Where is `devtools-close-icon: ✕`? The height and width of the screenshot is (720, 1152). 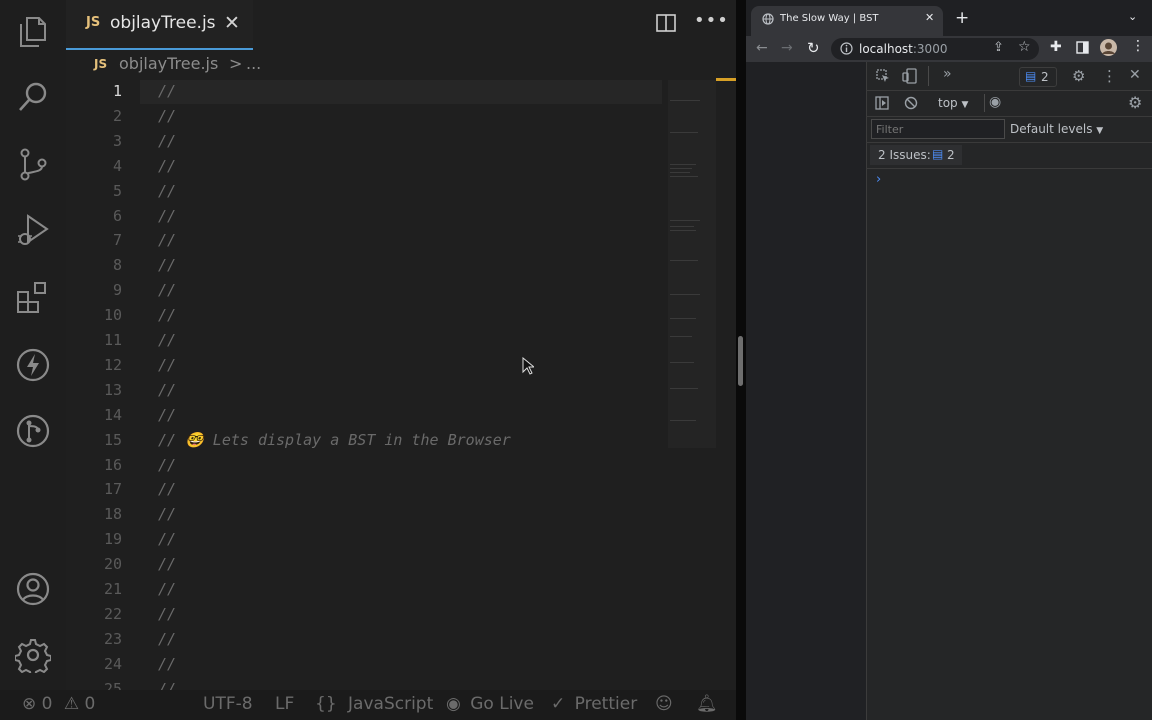
devtools-close-icon: ✕ is located at coordinates (1135, 75).